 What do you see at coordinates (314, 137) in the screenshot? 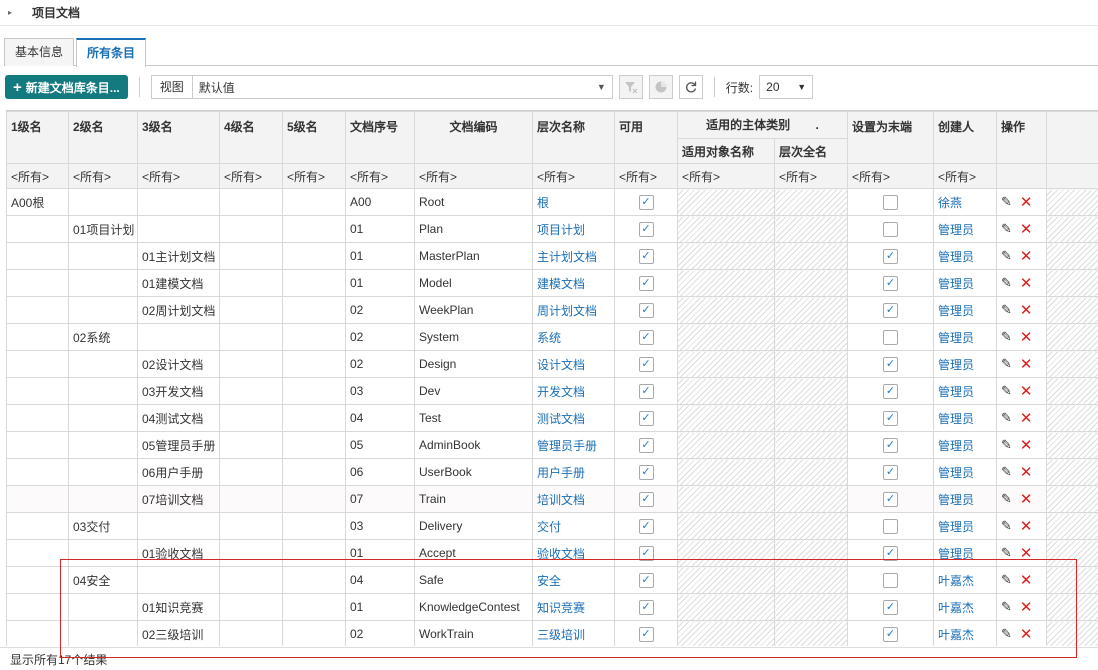
I see `col-header-level5: 5级名` at bounding box center [314, 137].